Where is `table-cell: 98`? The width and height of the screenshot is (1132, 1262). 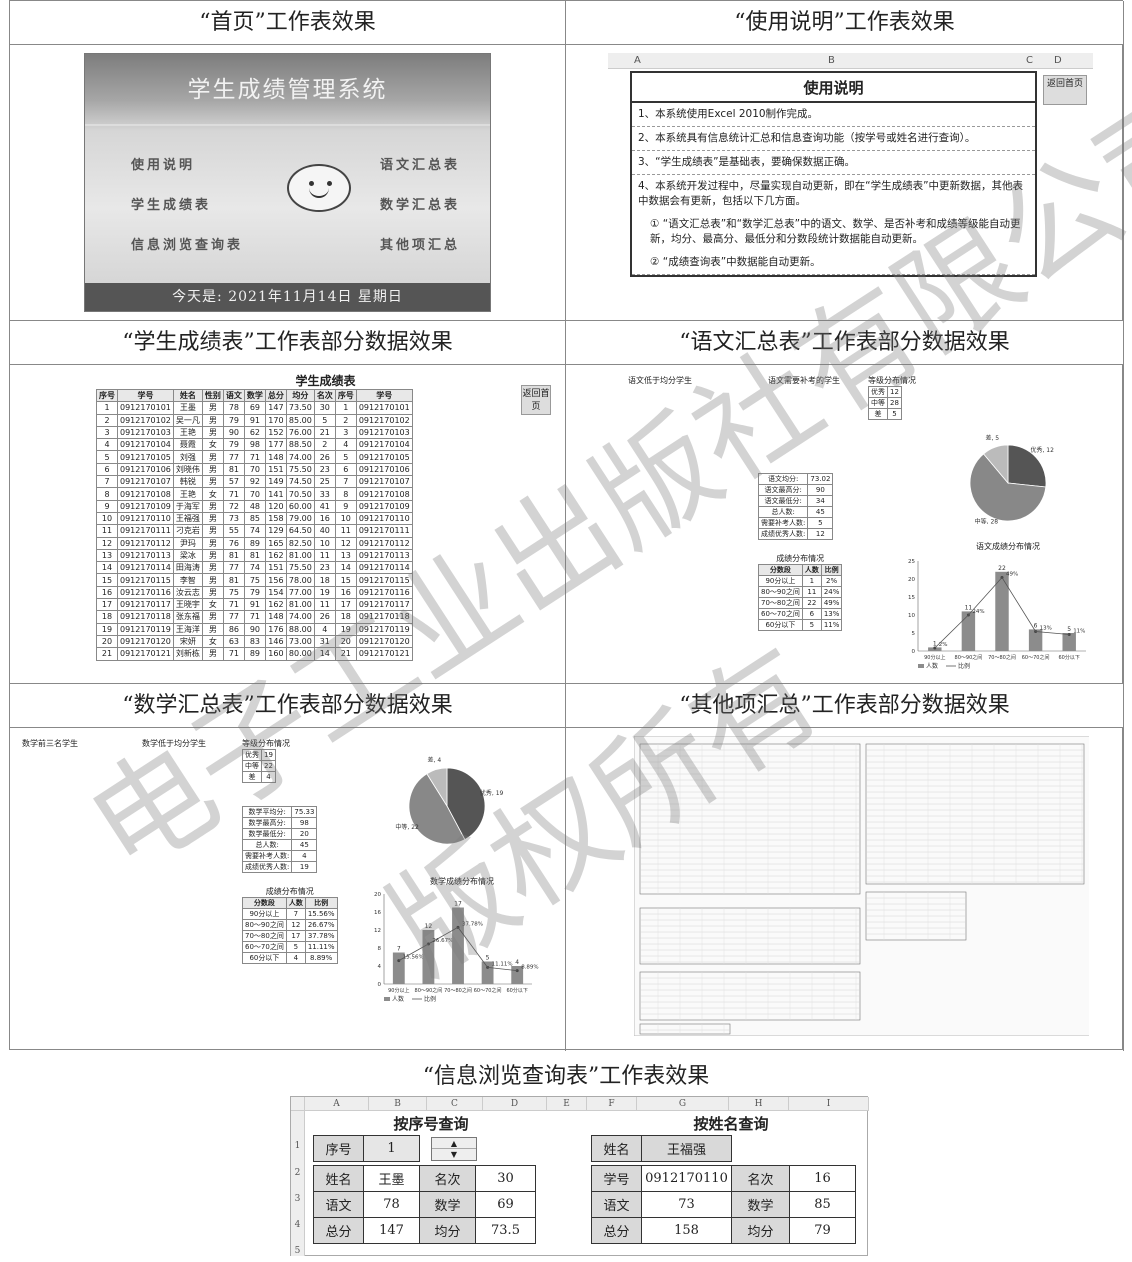 table-cell: 98 is located at coordinates (254, 445).